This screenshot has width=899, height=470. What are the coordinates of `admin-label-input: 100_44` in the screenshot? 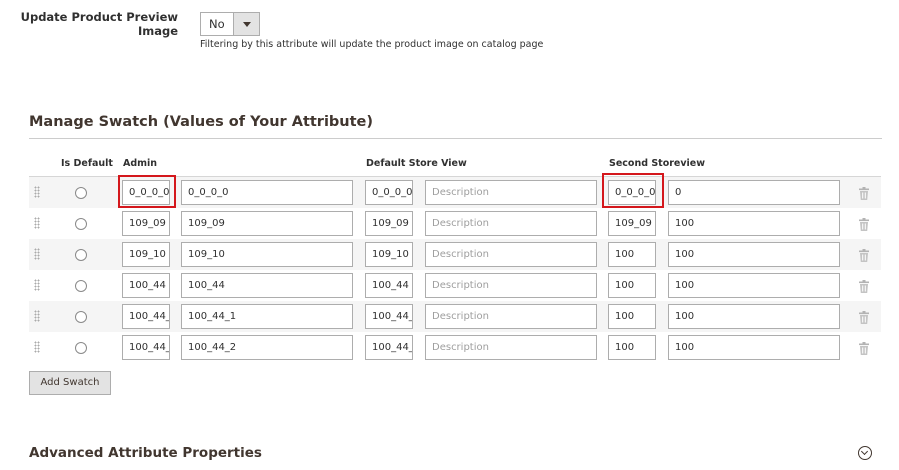 It's located at (267, 285).